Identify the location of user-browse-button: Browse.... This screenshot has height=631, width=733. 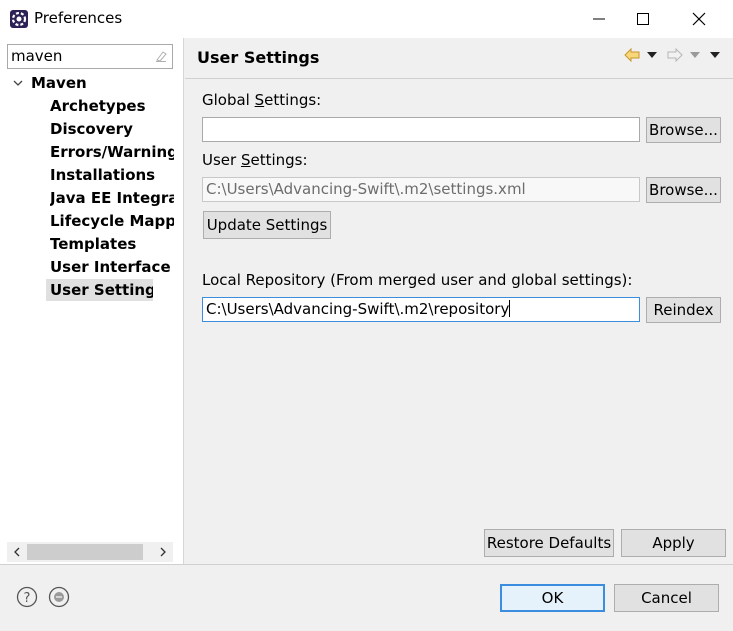
(683, 190).